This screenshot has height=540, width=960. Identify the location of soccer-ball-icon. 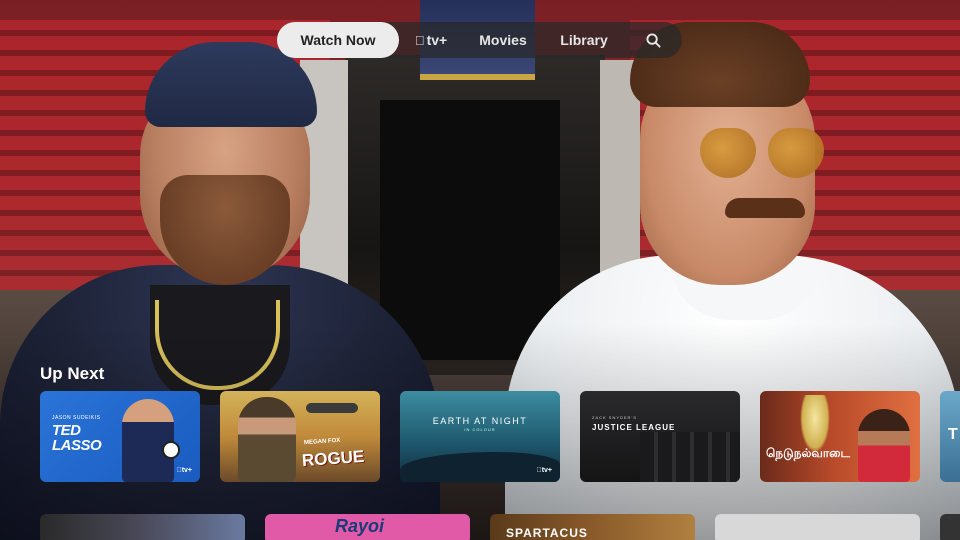
(171, 450).